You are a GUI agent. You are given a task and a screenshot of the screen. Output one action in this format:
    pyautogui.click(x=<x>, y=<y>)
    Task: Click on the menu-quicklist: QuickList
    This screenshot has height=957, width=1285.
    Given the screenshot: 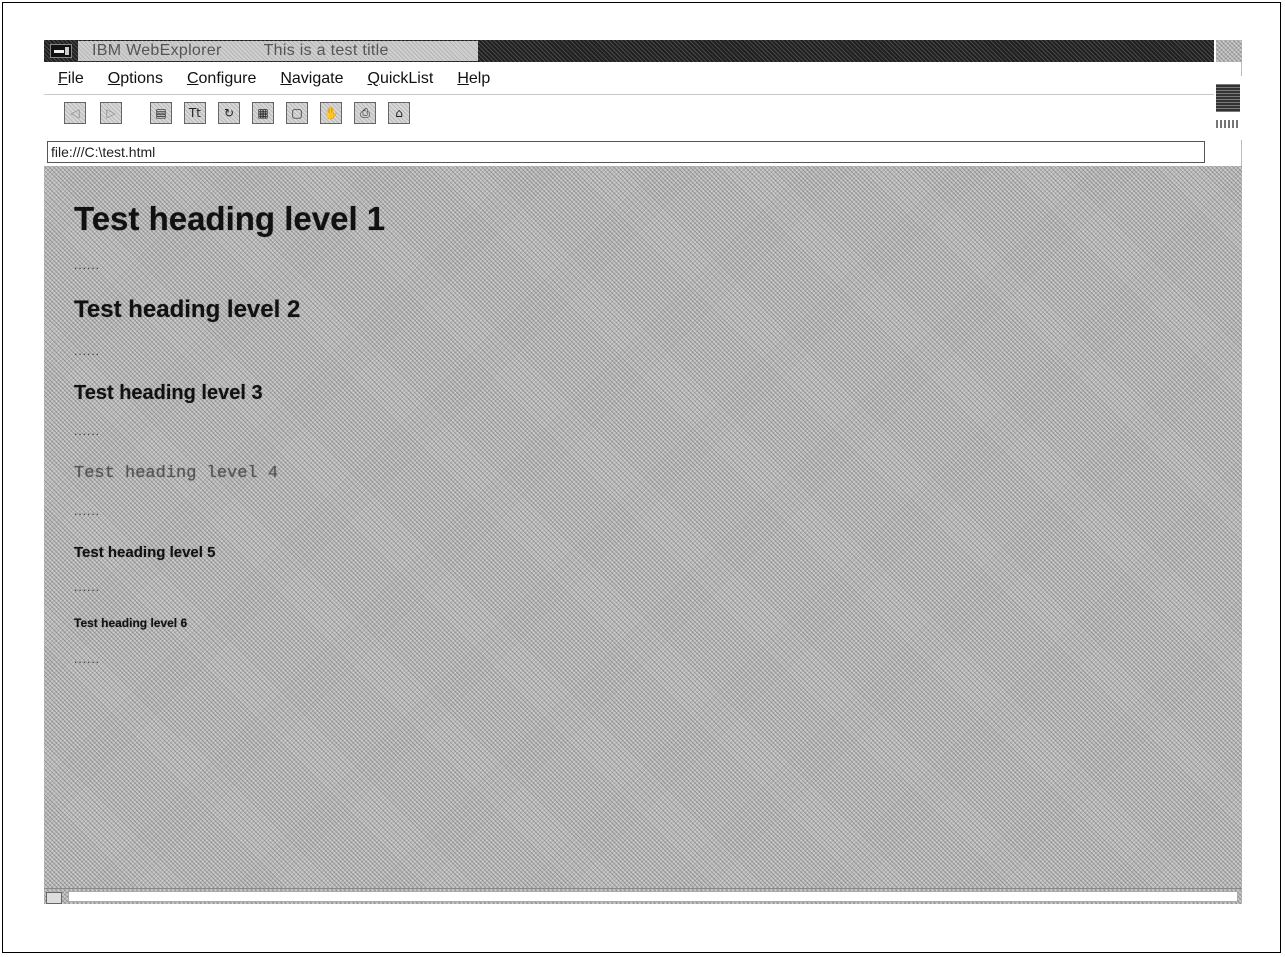 What is the action you would take?
    pyautogui.click(x=401, y=79)
    